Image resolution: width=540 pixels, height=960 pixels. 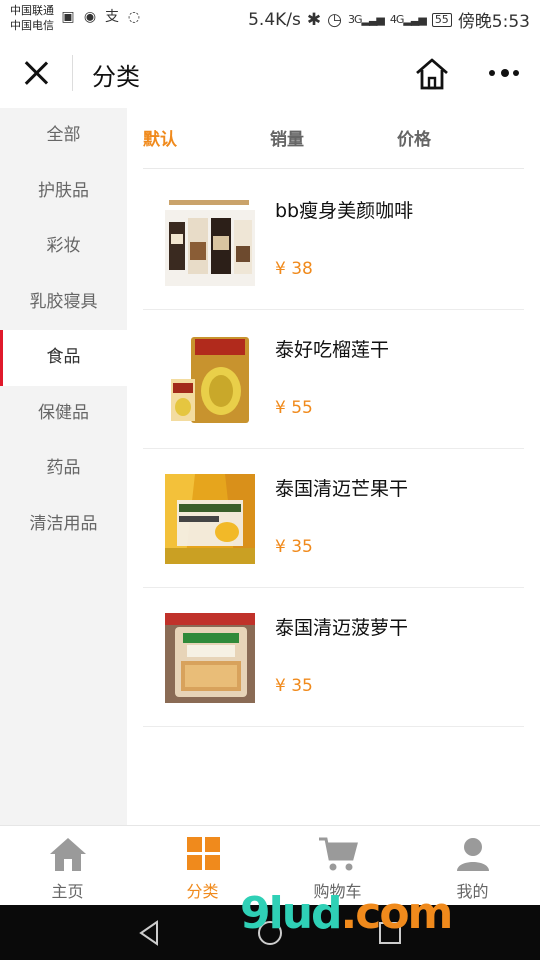 What do you see at coordinates (294, 269) in the screenshot?
I see `product-price: ¥ 38` at bounding box center [294, 269].